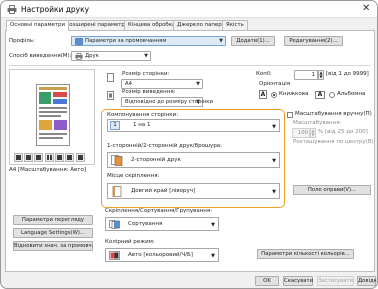  What do you see at coordinates (306, 75) in the screenshot?
I see `copies-input: 1` at bounding box center [306, 75].